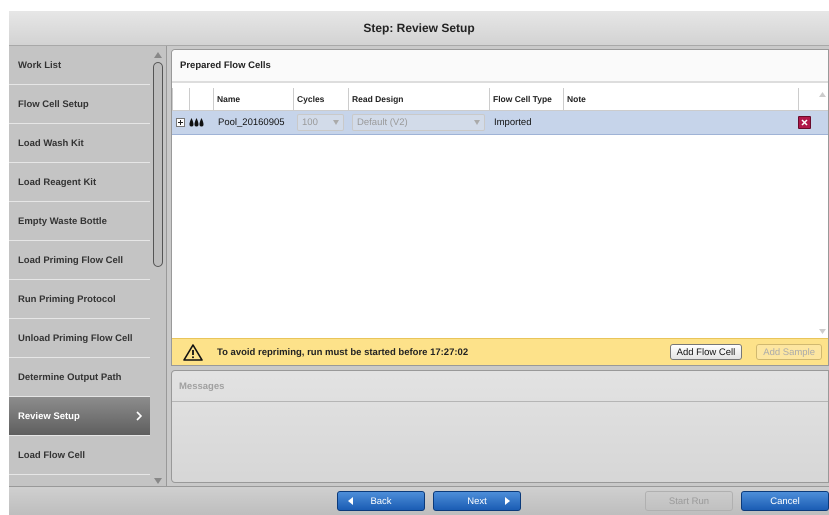 The width and height of the screenshot is (829, 515). Describe the element at coordinates (507, 501) in the screenshot. I see `right-triangle-icon` at that location.